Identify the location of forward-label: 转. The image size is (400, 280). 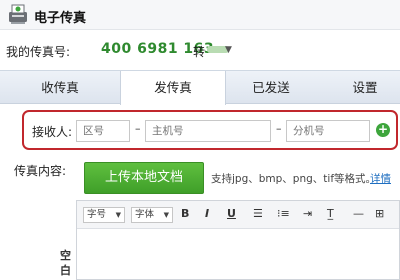
(199, 52).